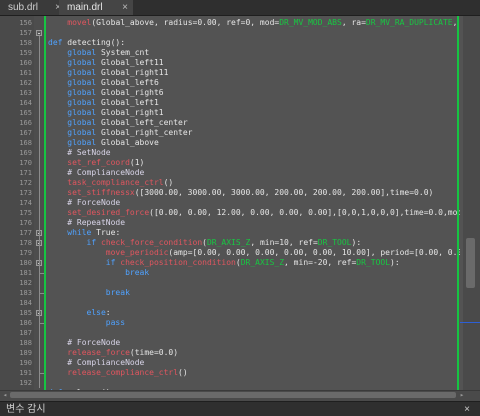  I want to click on code-line: else:, so click(79, 313).